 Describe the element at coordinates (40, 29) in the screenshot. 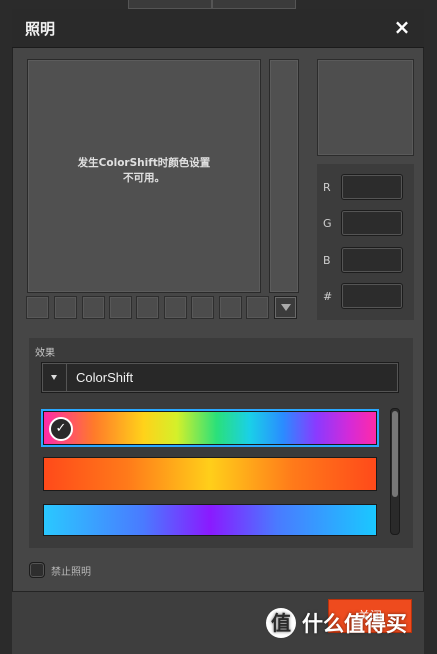

I see `dialog-title: 照明` at that location.